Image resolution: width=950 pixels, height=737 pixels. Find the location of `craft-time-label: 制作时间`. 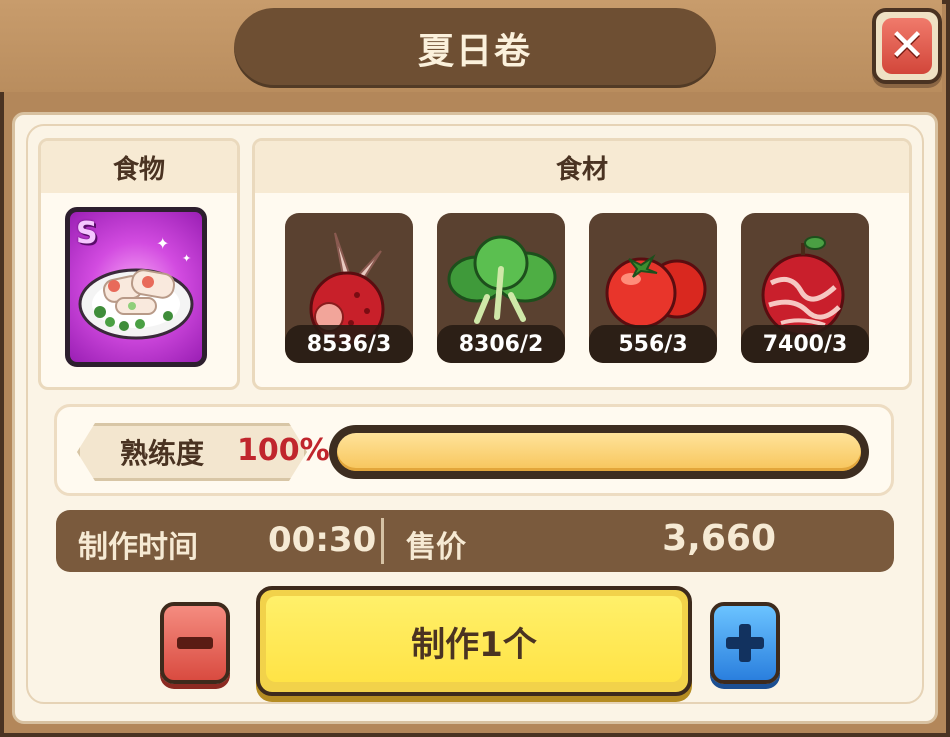

craft-time-label: 制作时间 is located at coordinates (138, 547).